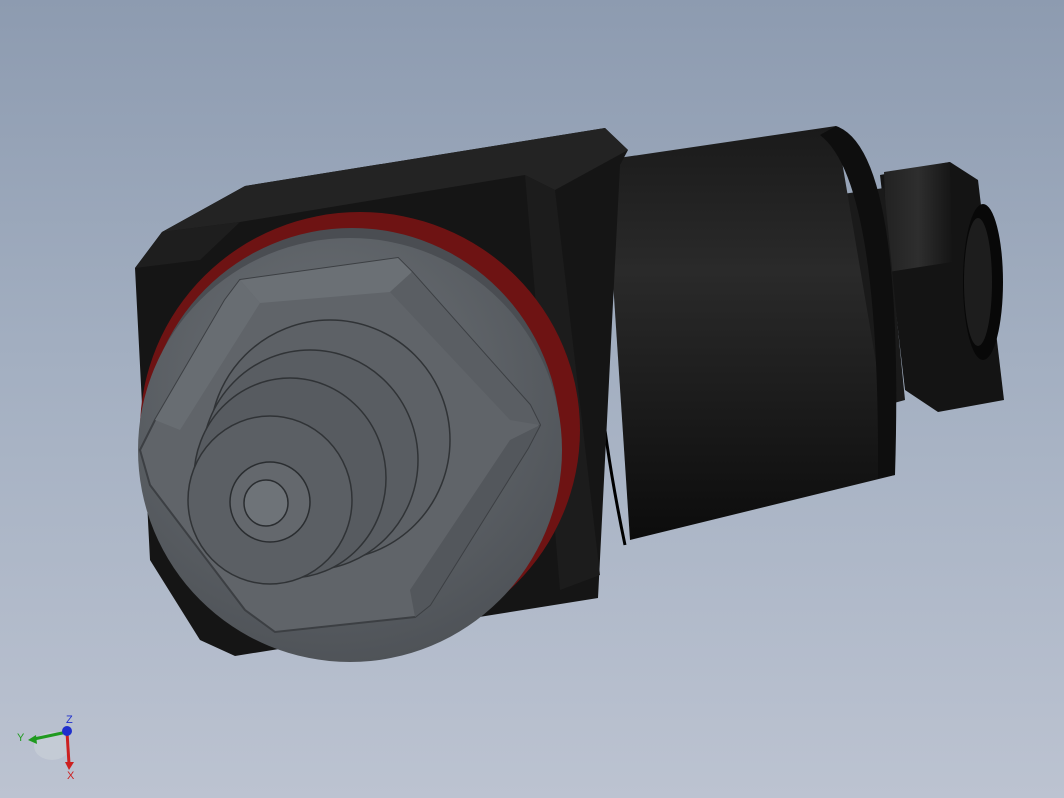 This screenshot has height=798, width=1064. I want to click on triad-y-arrow, so click(32, 739).